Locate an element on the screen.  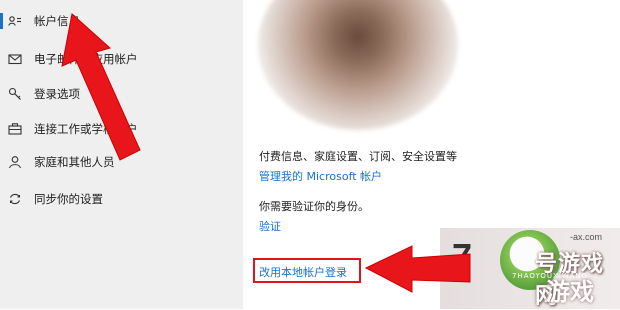
sidebar-item-account-info: 帐户信息 is located at coordinates (121, 21).